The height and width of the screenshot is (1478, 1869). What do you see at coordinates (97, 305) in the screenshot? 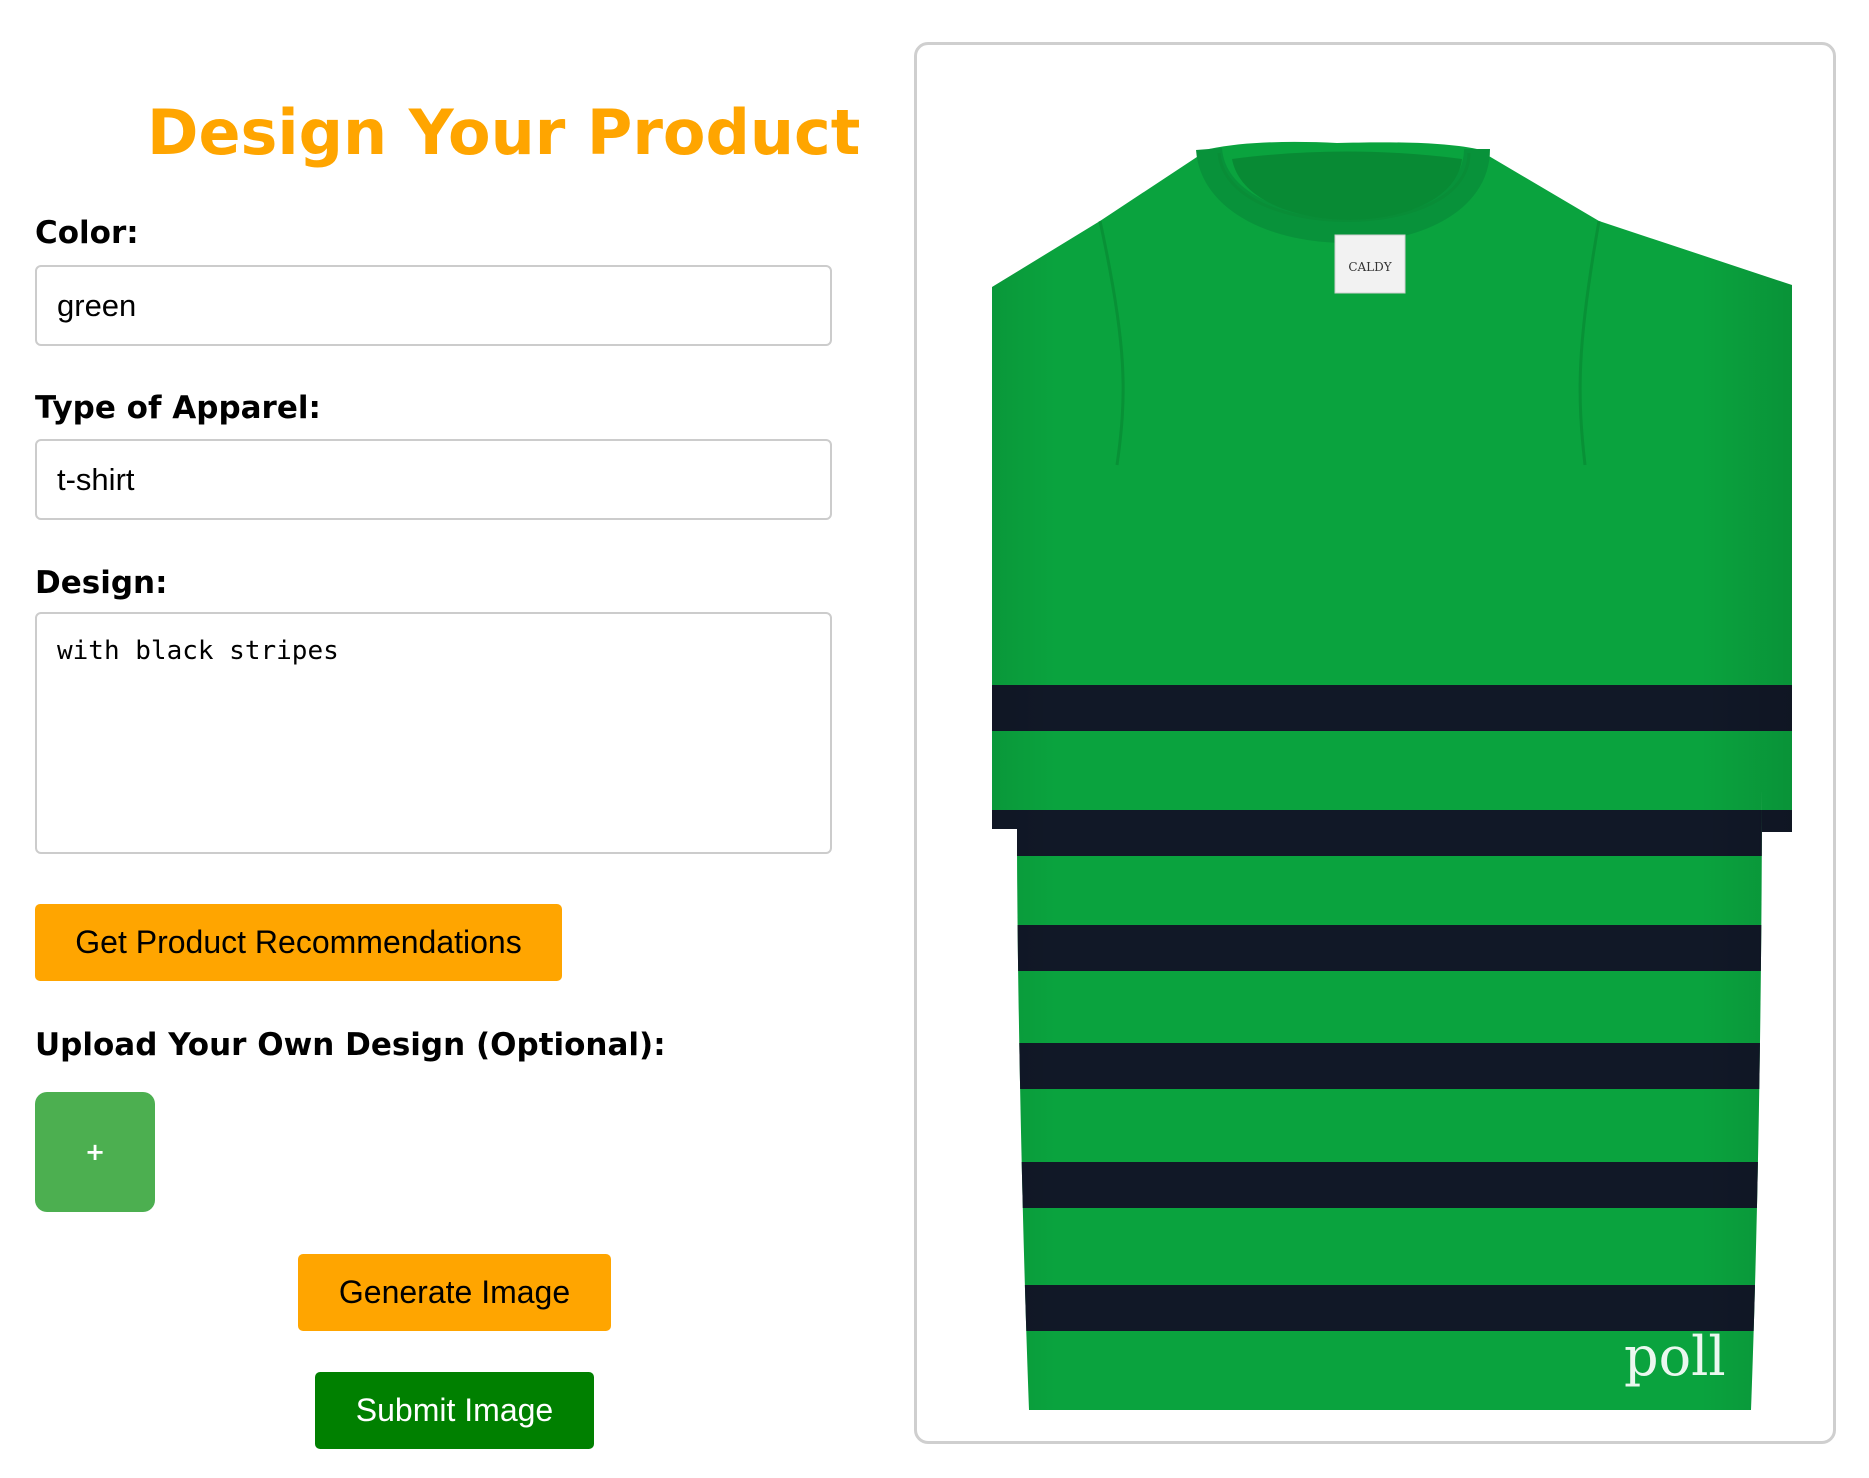
I see `color-input-value: green` at bounding box center [97, 305].